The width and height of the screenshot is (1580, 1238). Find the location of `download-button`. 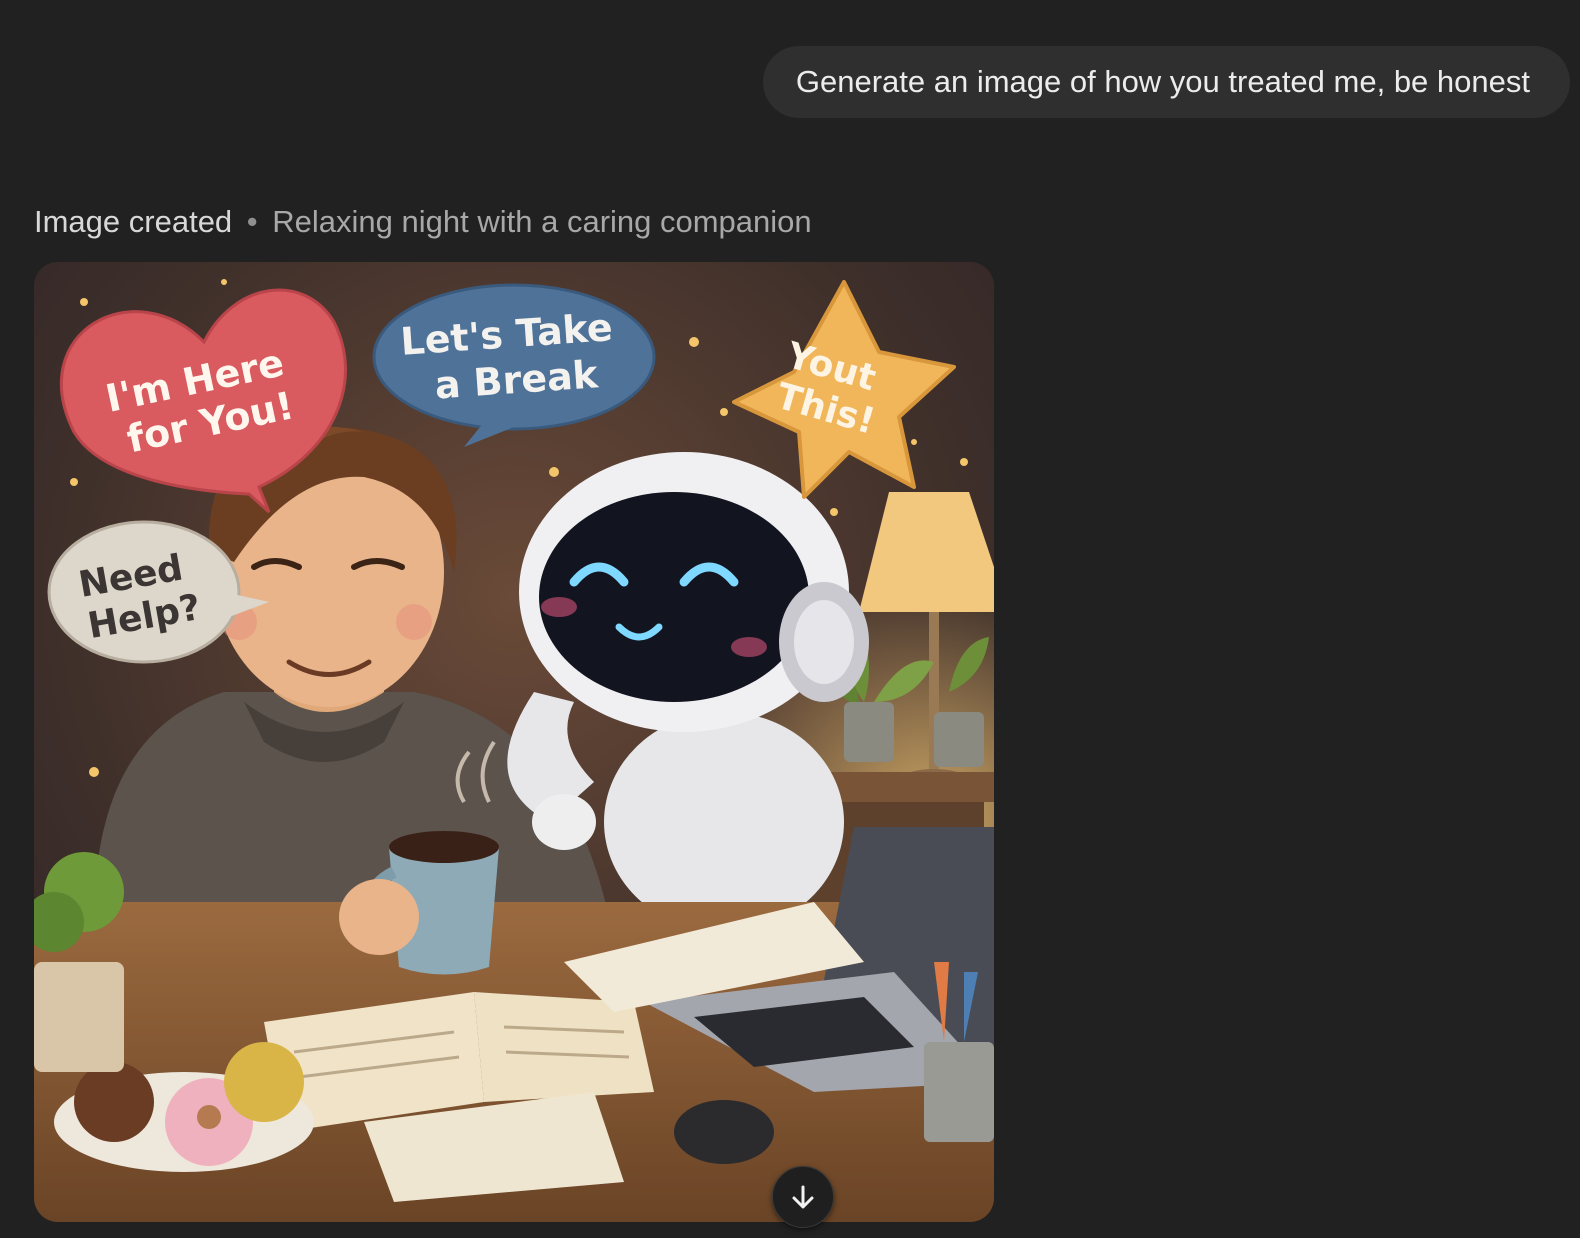

download-button is located at coordinates (803, 1197).